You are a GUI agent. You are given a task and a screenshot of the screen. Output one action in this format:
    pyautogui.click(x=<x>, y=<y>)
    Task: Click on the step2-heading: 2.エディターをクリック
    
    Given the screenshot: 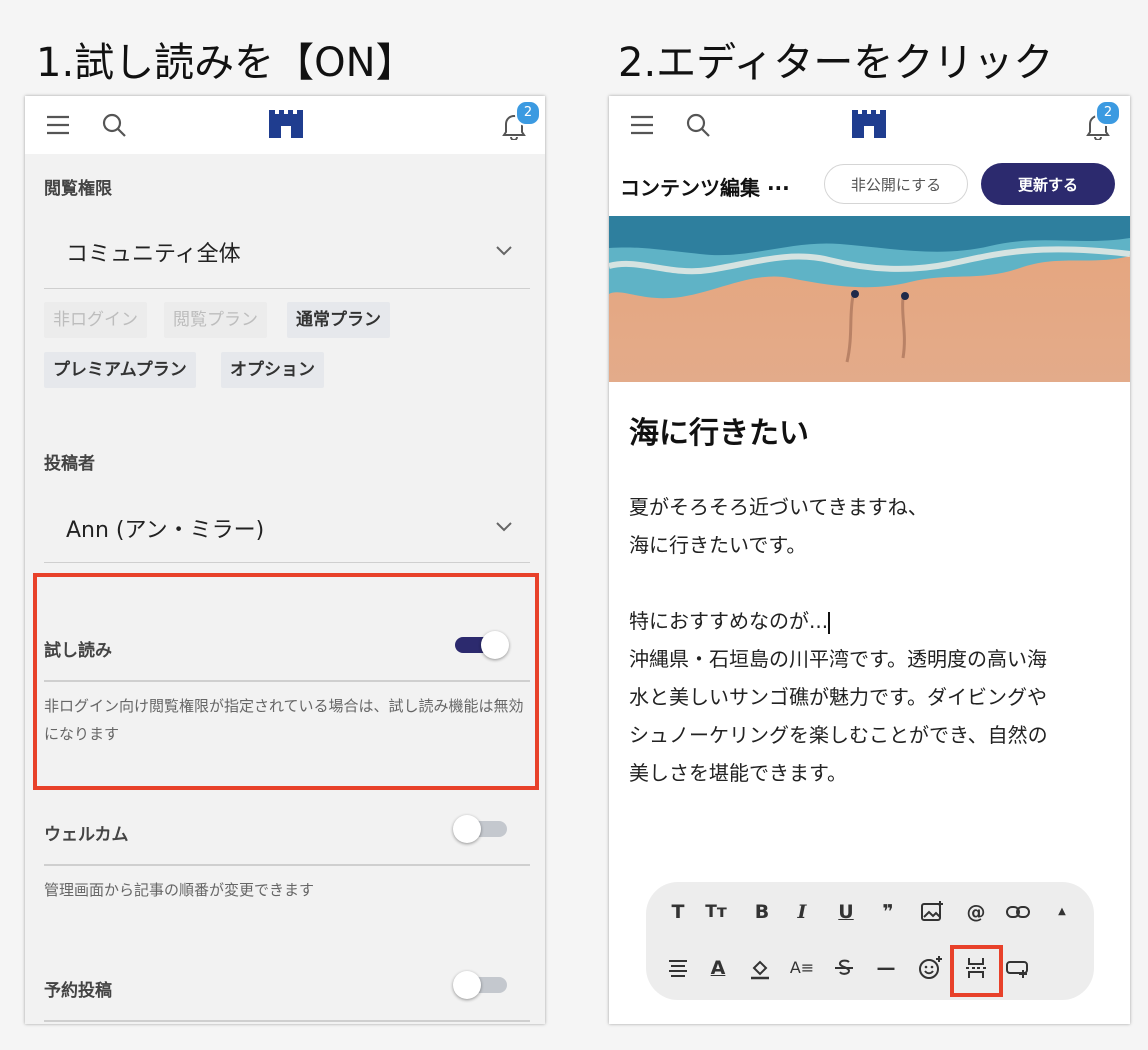 What is the action you would take?
    pyautogui.click(x=836, y=63)
    